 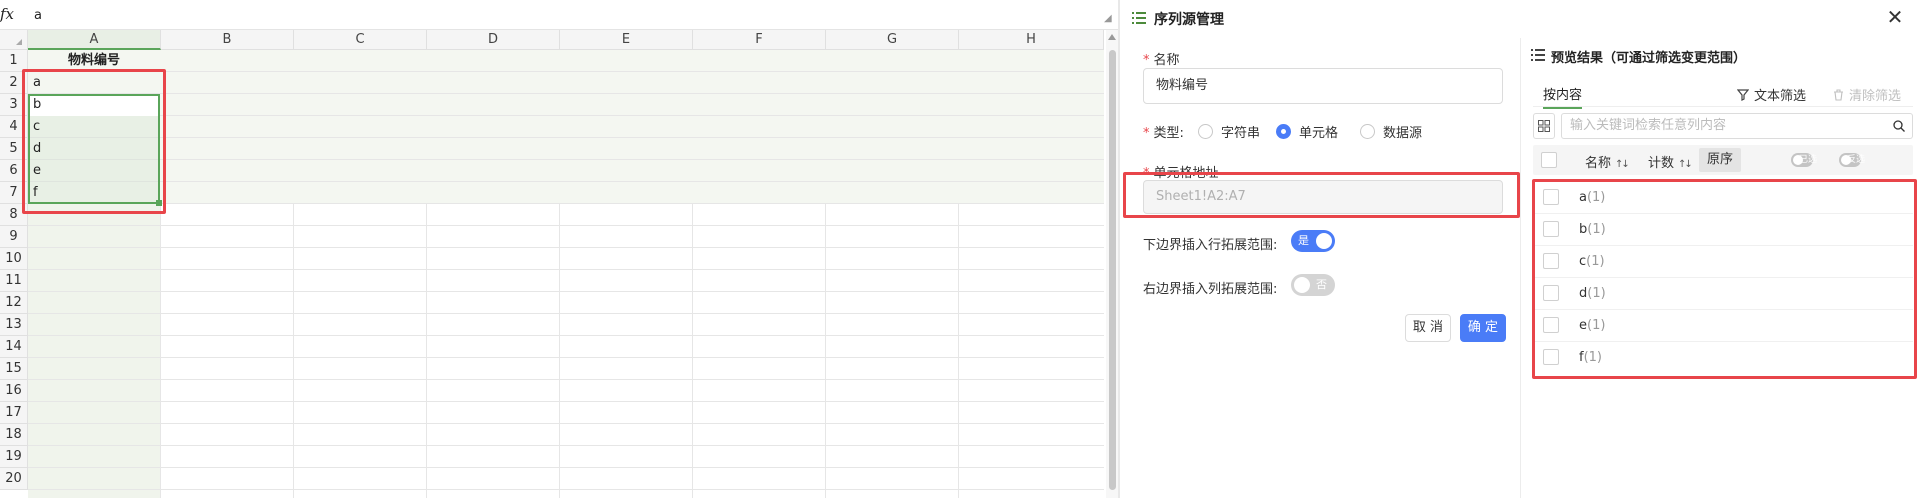 I want to click on formula-bar: fx a ◢, so click(x=559, y=15).